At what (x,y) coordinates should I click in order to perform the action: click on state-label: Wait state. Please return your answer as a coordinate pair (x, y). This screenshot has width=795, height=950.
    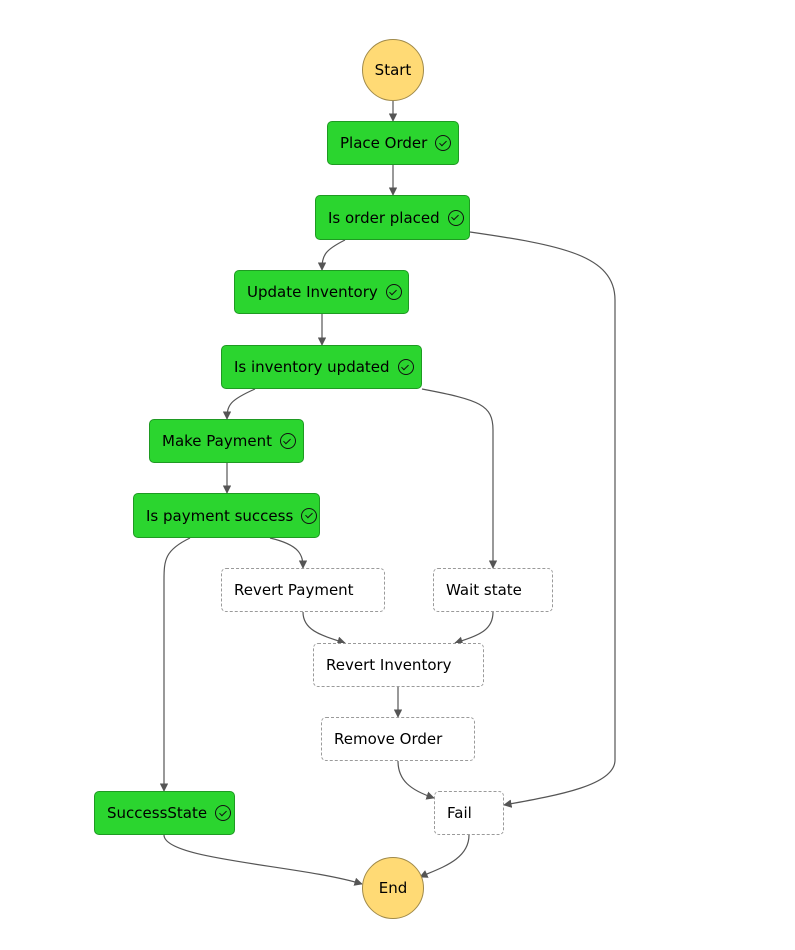
    Looking at the image, I should click on (484, 590).